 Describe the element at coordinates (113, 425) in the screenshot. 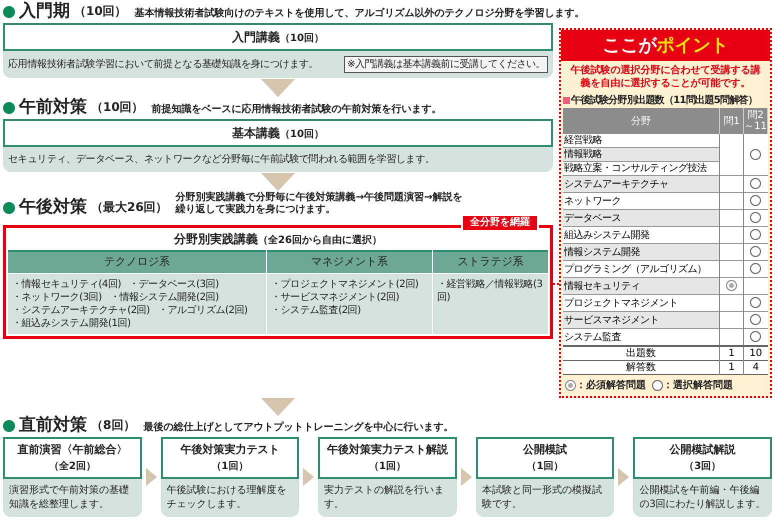

I see `phase-count: （8回）` at that location.